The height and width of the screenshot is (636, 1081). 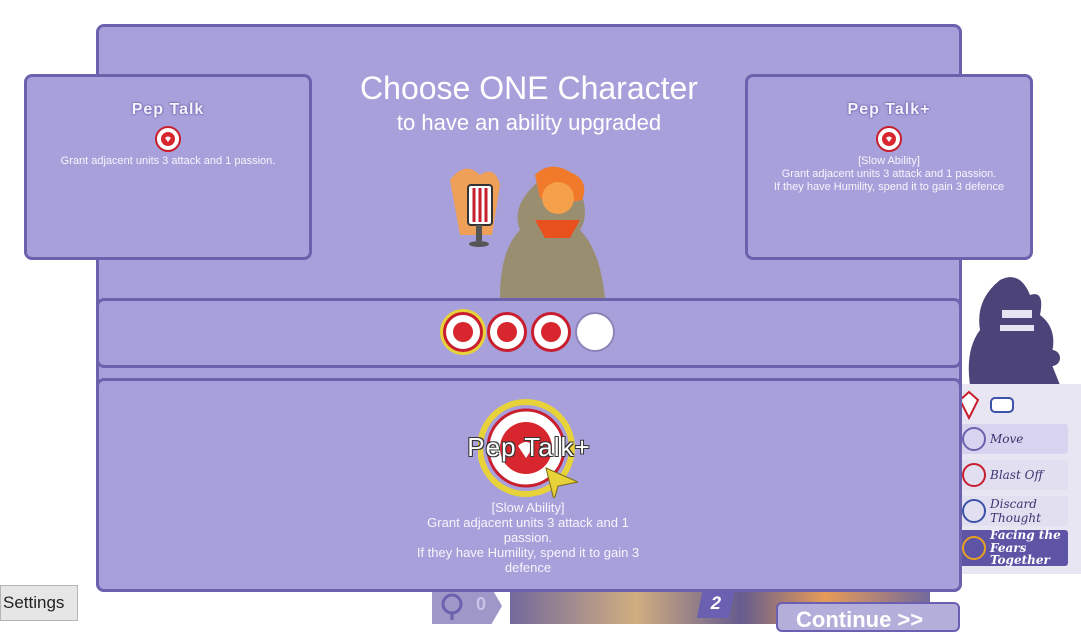 I want to click on selected-ability-tag: [Slow Ability], so click(x=528, y=507).